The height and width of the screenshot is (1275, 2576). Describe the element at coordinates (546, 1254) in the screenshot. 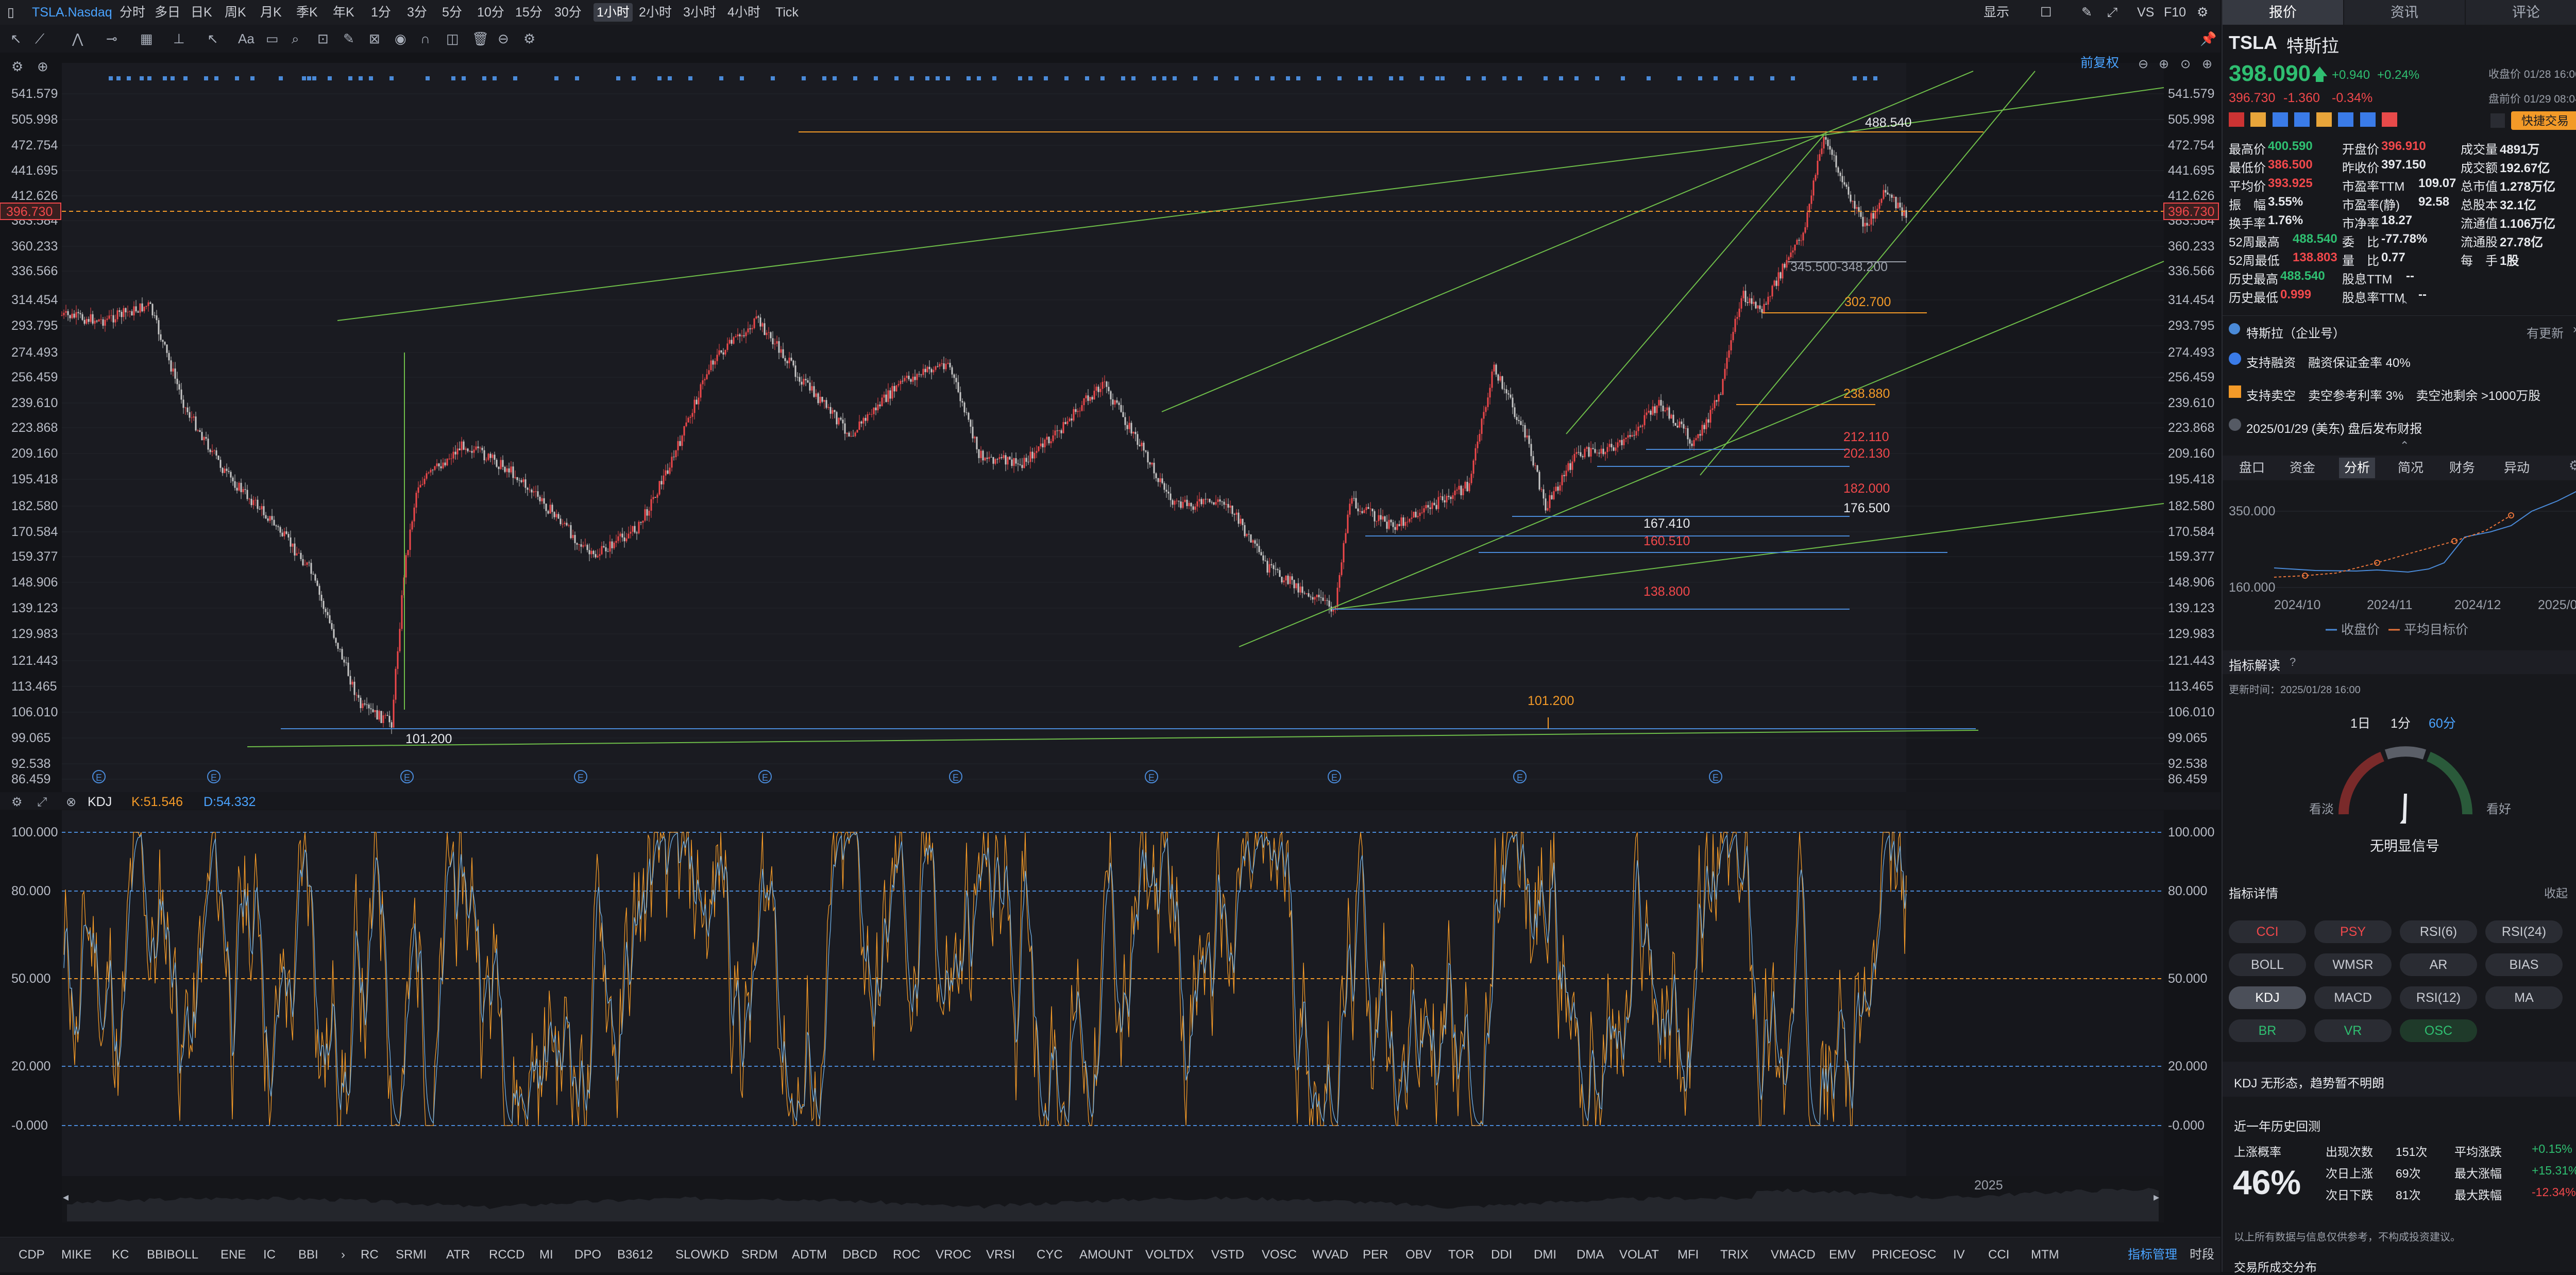

I see `indicator-tab-mi: MI` at that location.